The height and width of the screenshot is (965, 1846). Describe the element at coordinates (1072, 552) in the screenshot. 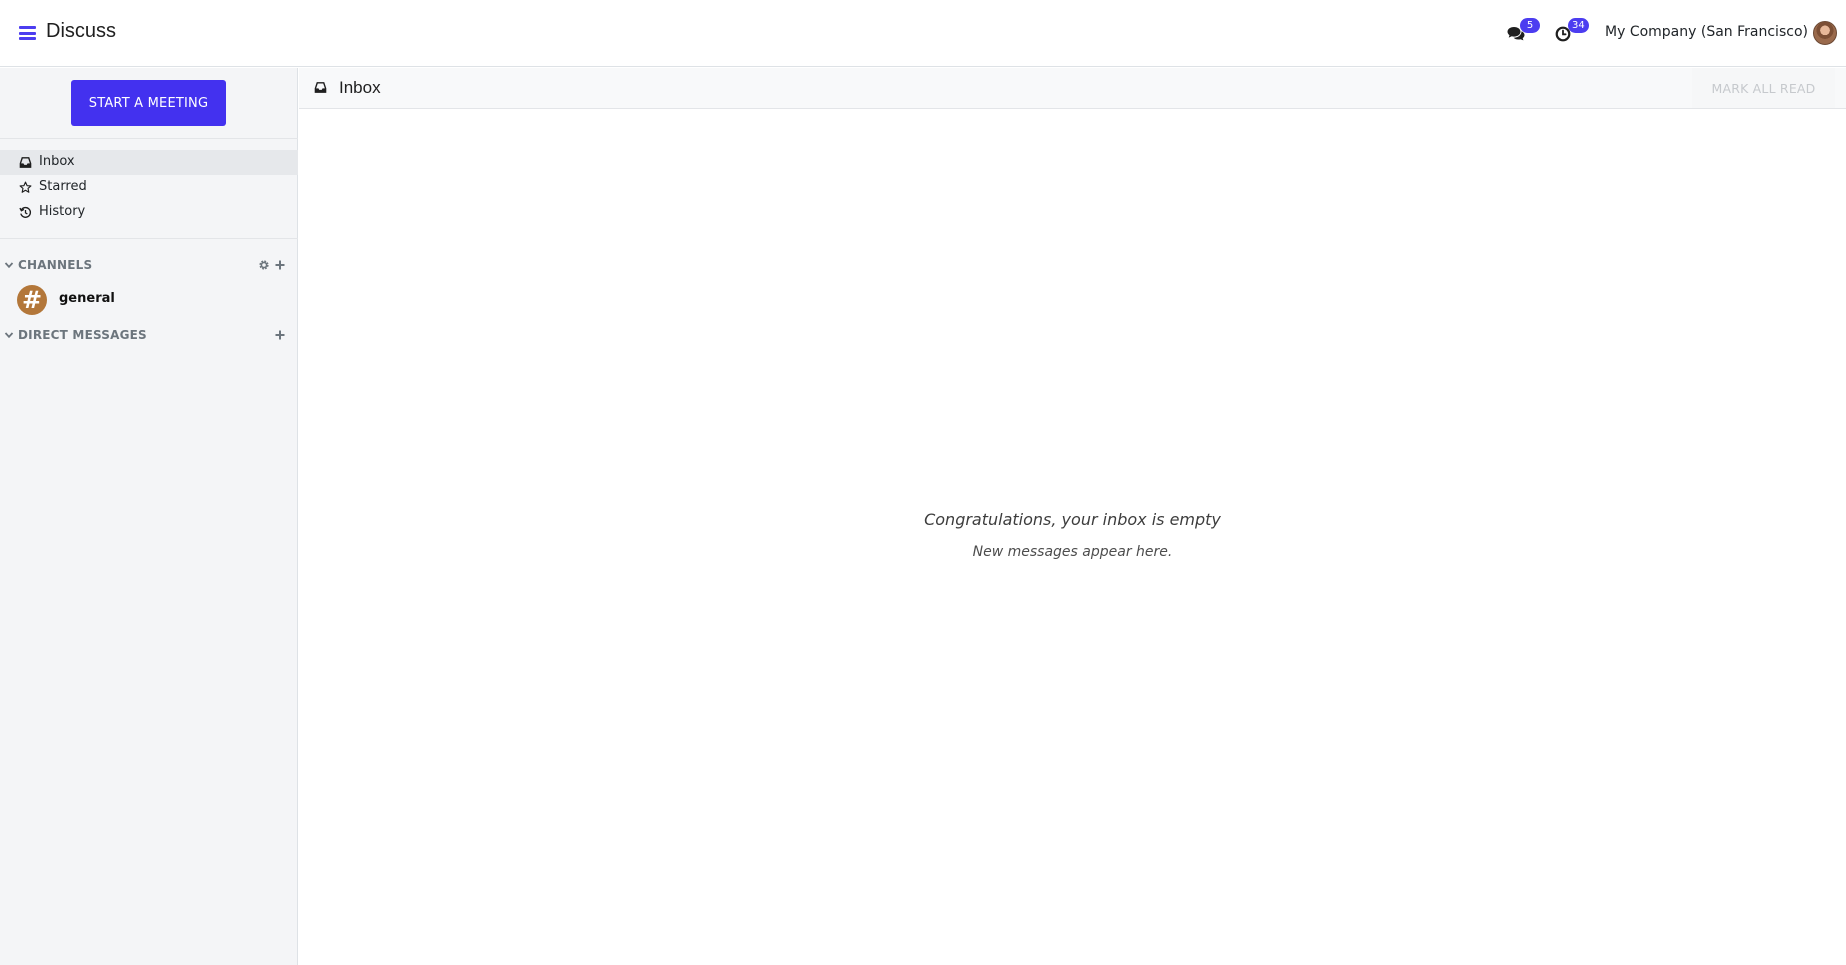

I see `empty-inbox-subtitle: New messages appear here.` at that location.